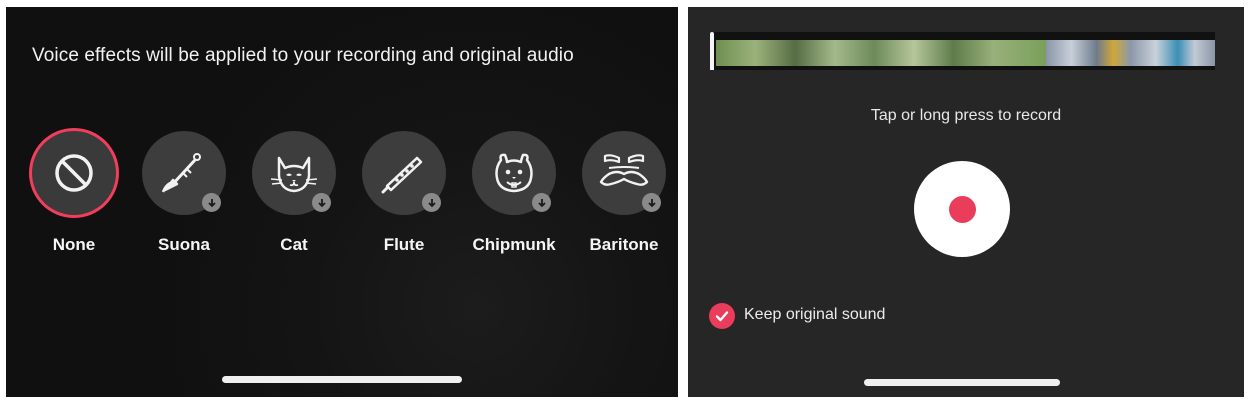 The image size is (1250, 400). I want to click on record-dot-icon, so click(962, 209).